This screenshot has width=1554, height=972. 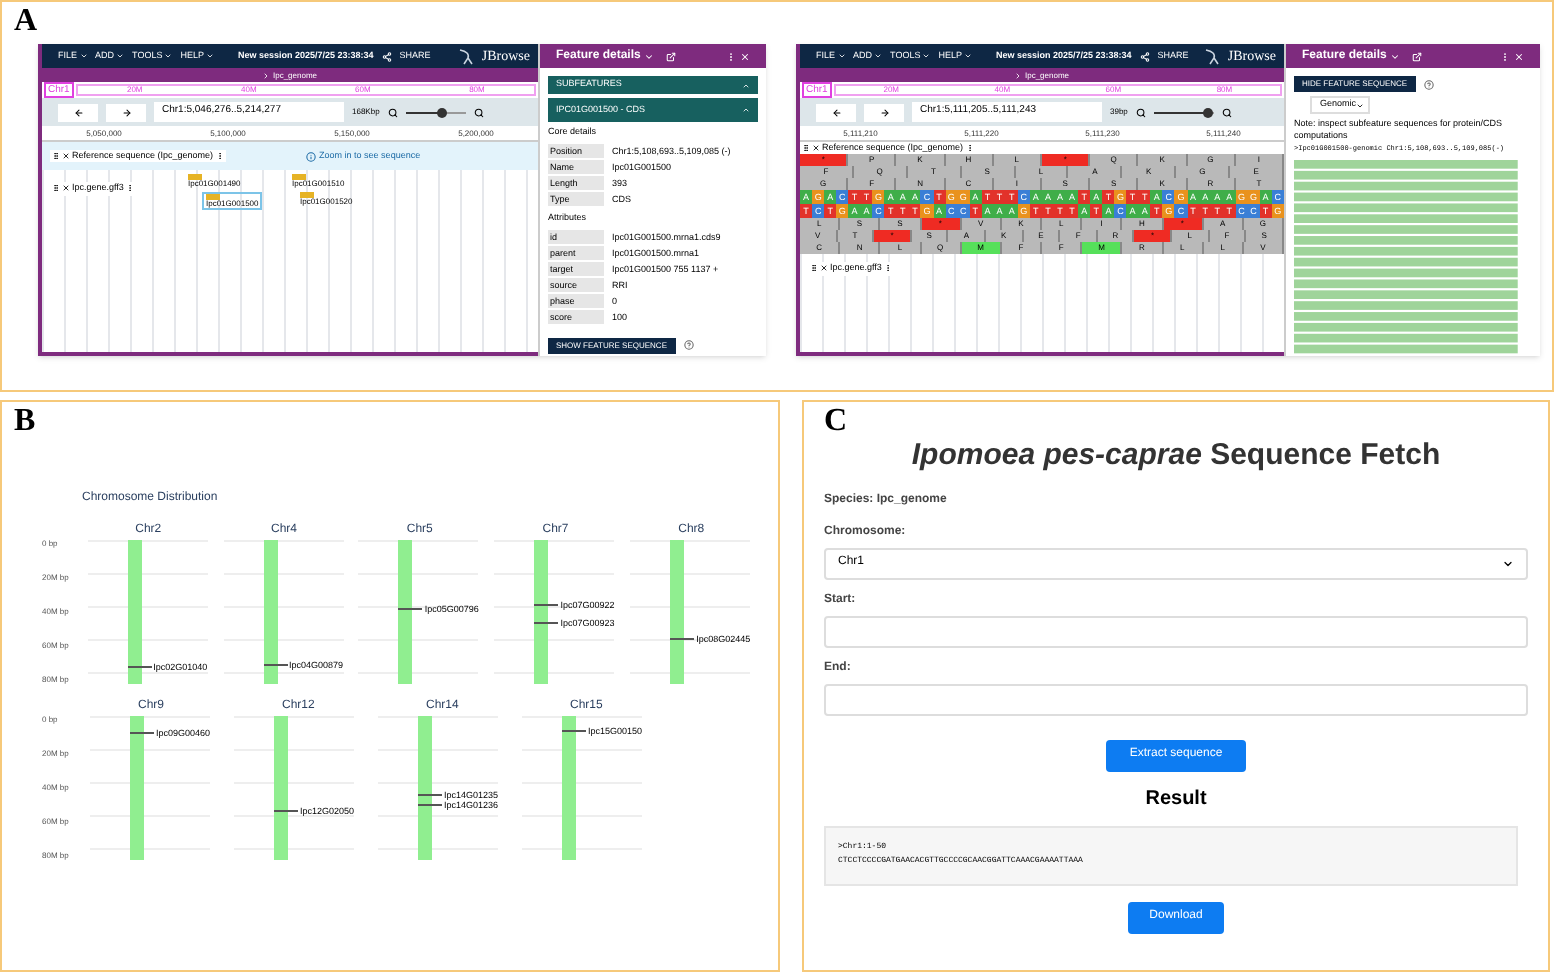 What do you see at coordinates (310, 156) in the screenshot?
I see `info-icon` at bounding box center [310, 156].